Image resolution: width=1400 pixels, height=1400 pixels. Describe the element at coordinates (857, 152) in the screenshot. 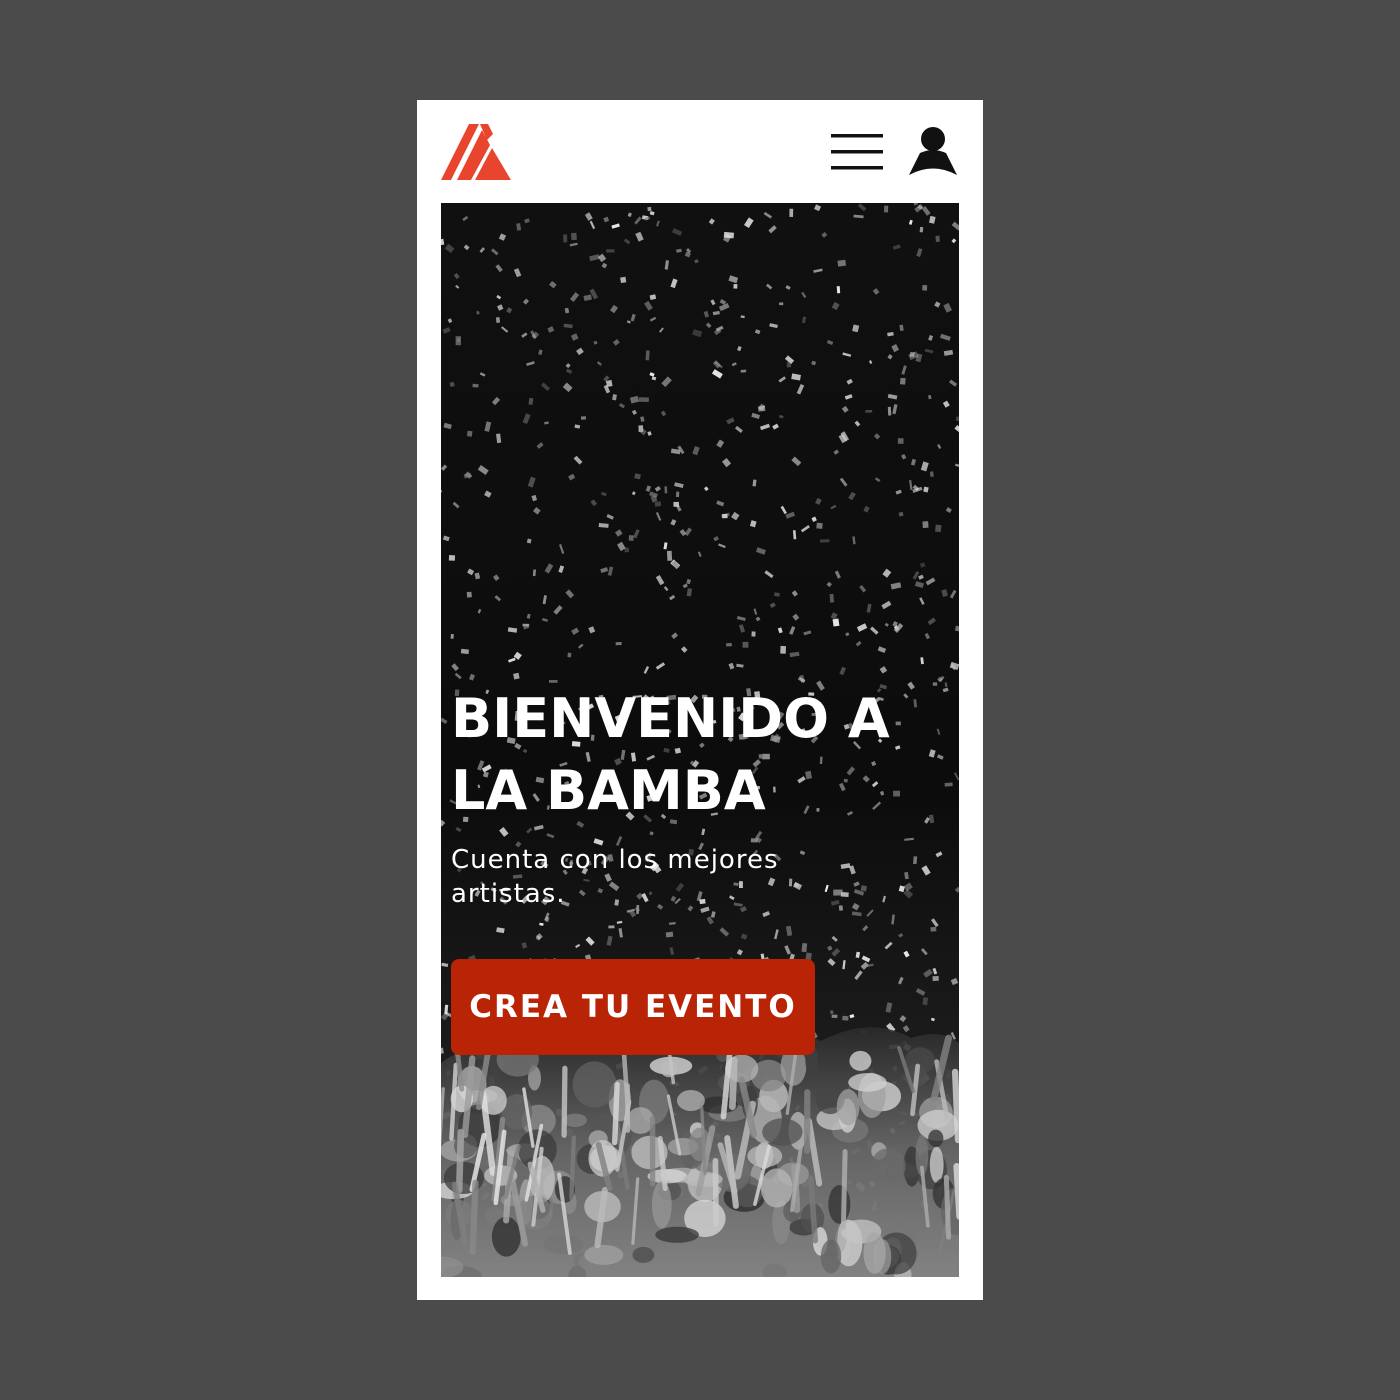

I see `hamburger-menu-icon` at that location.